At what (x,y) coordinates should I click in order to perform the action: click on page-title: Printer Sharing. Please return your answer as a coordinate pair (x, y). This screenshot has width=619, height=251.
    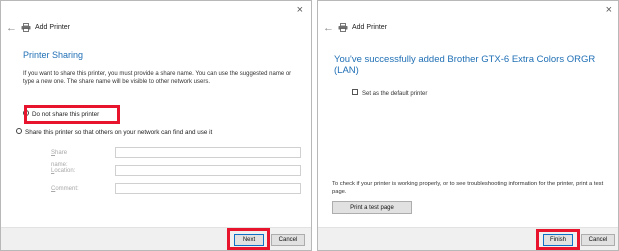
    Looking at the image, I should click on (53, 55).